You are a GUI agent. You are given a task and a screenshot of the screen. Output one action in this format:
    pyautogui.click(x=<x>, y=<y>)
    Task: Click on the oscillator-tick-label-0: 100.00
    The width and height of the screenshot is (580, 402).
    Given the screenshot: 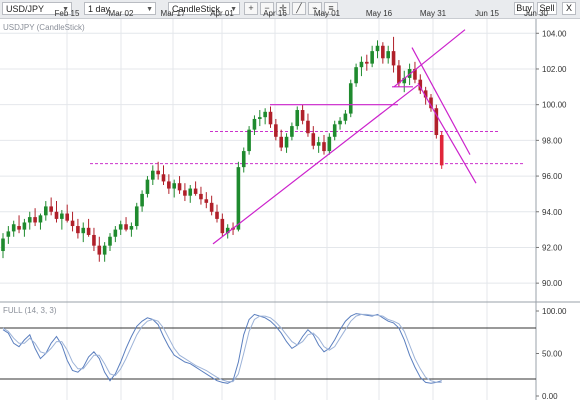 What is the action you would take?
    pyautogui.click(x=554, y=311)
    